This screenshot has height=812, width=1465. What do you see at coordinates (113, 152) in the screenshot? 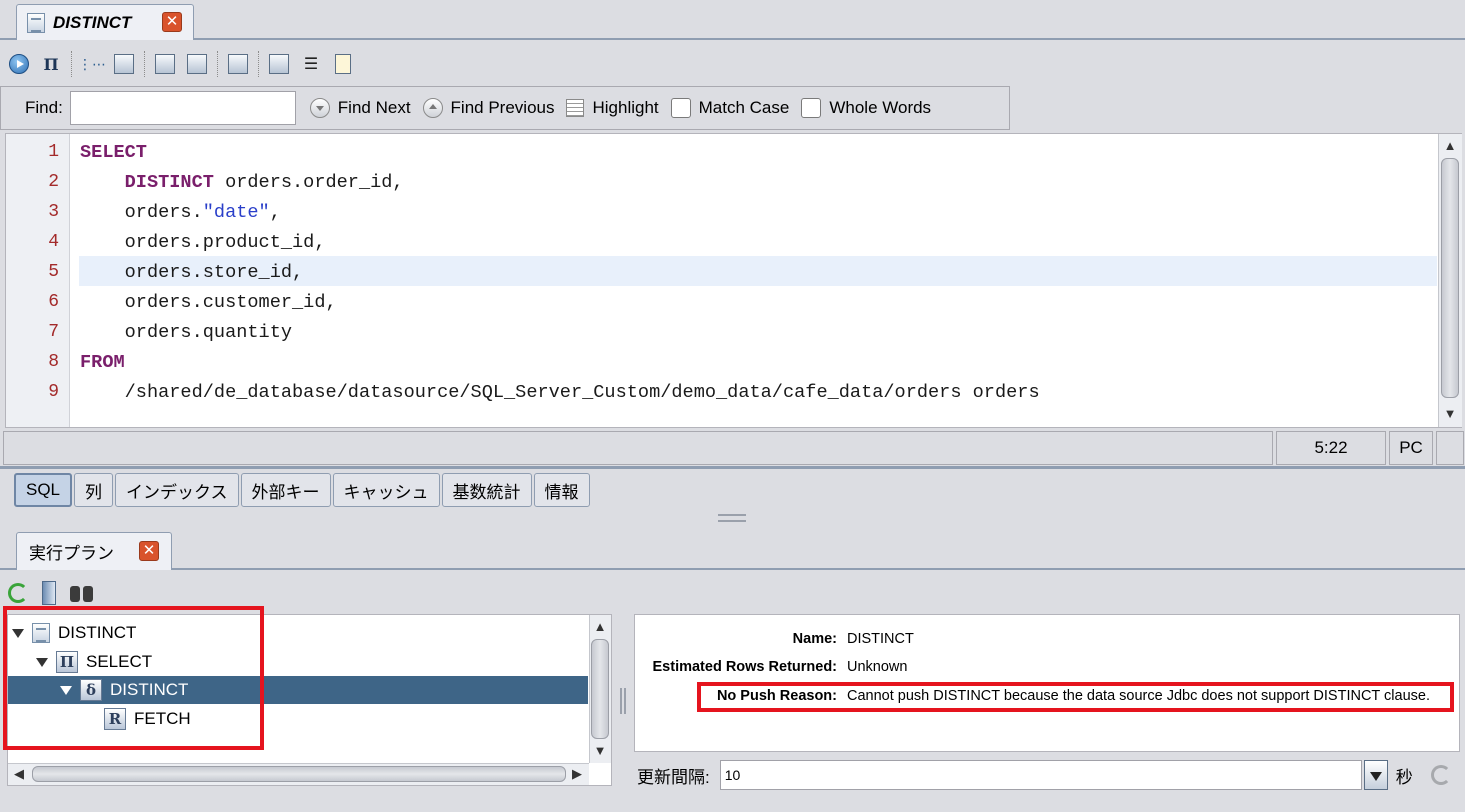
I see `sql-keyword: SELECT` at bounding box center [113, 152].